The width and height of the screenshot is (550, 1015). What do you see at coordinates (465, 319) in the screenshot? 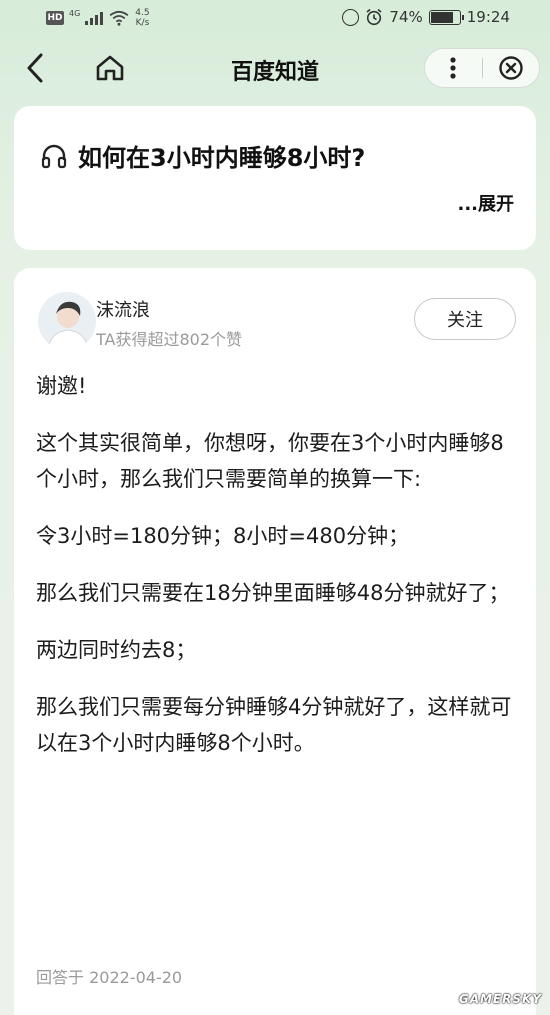
I see `follow-button: 关注` at bounding box center [465, 319].